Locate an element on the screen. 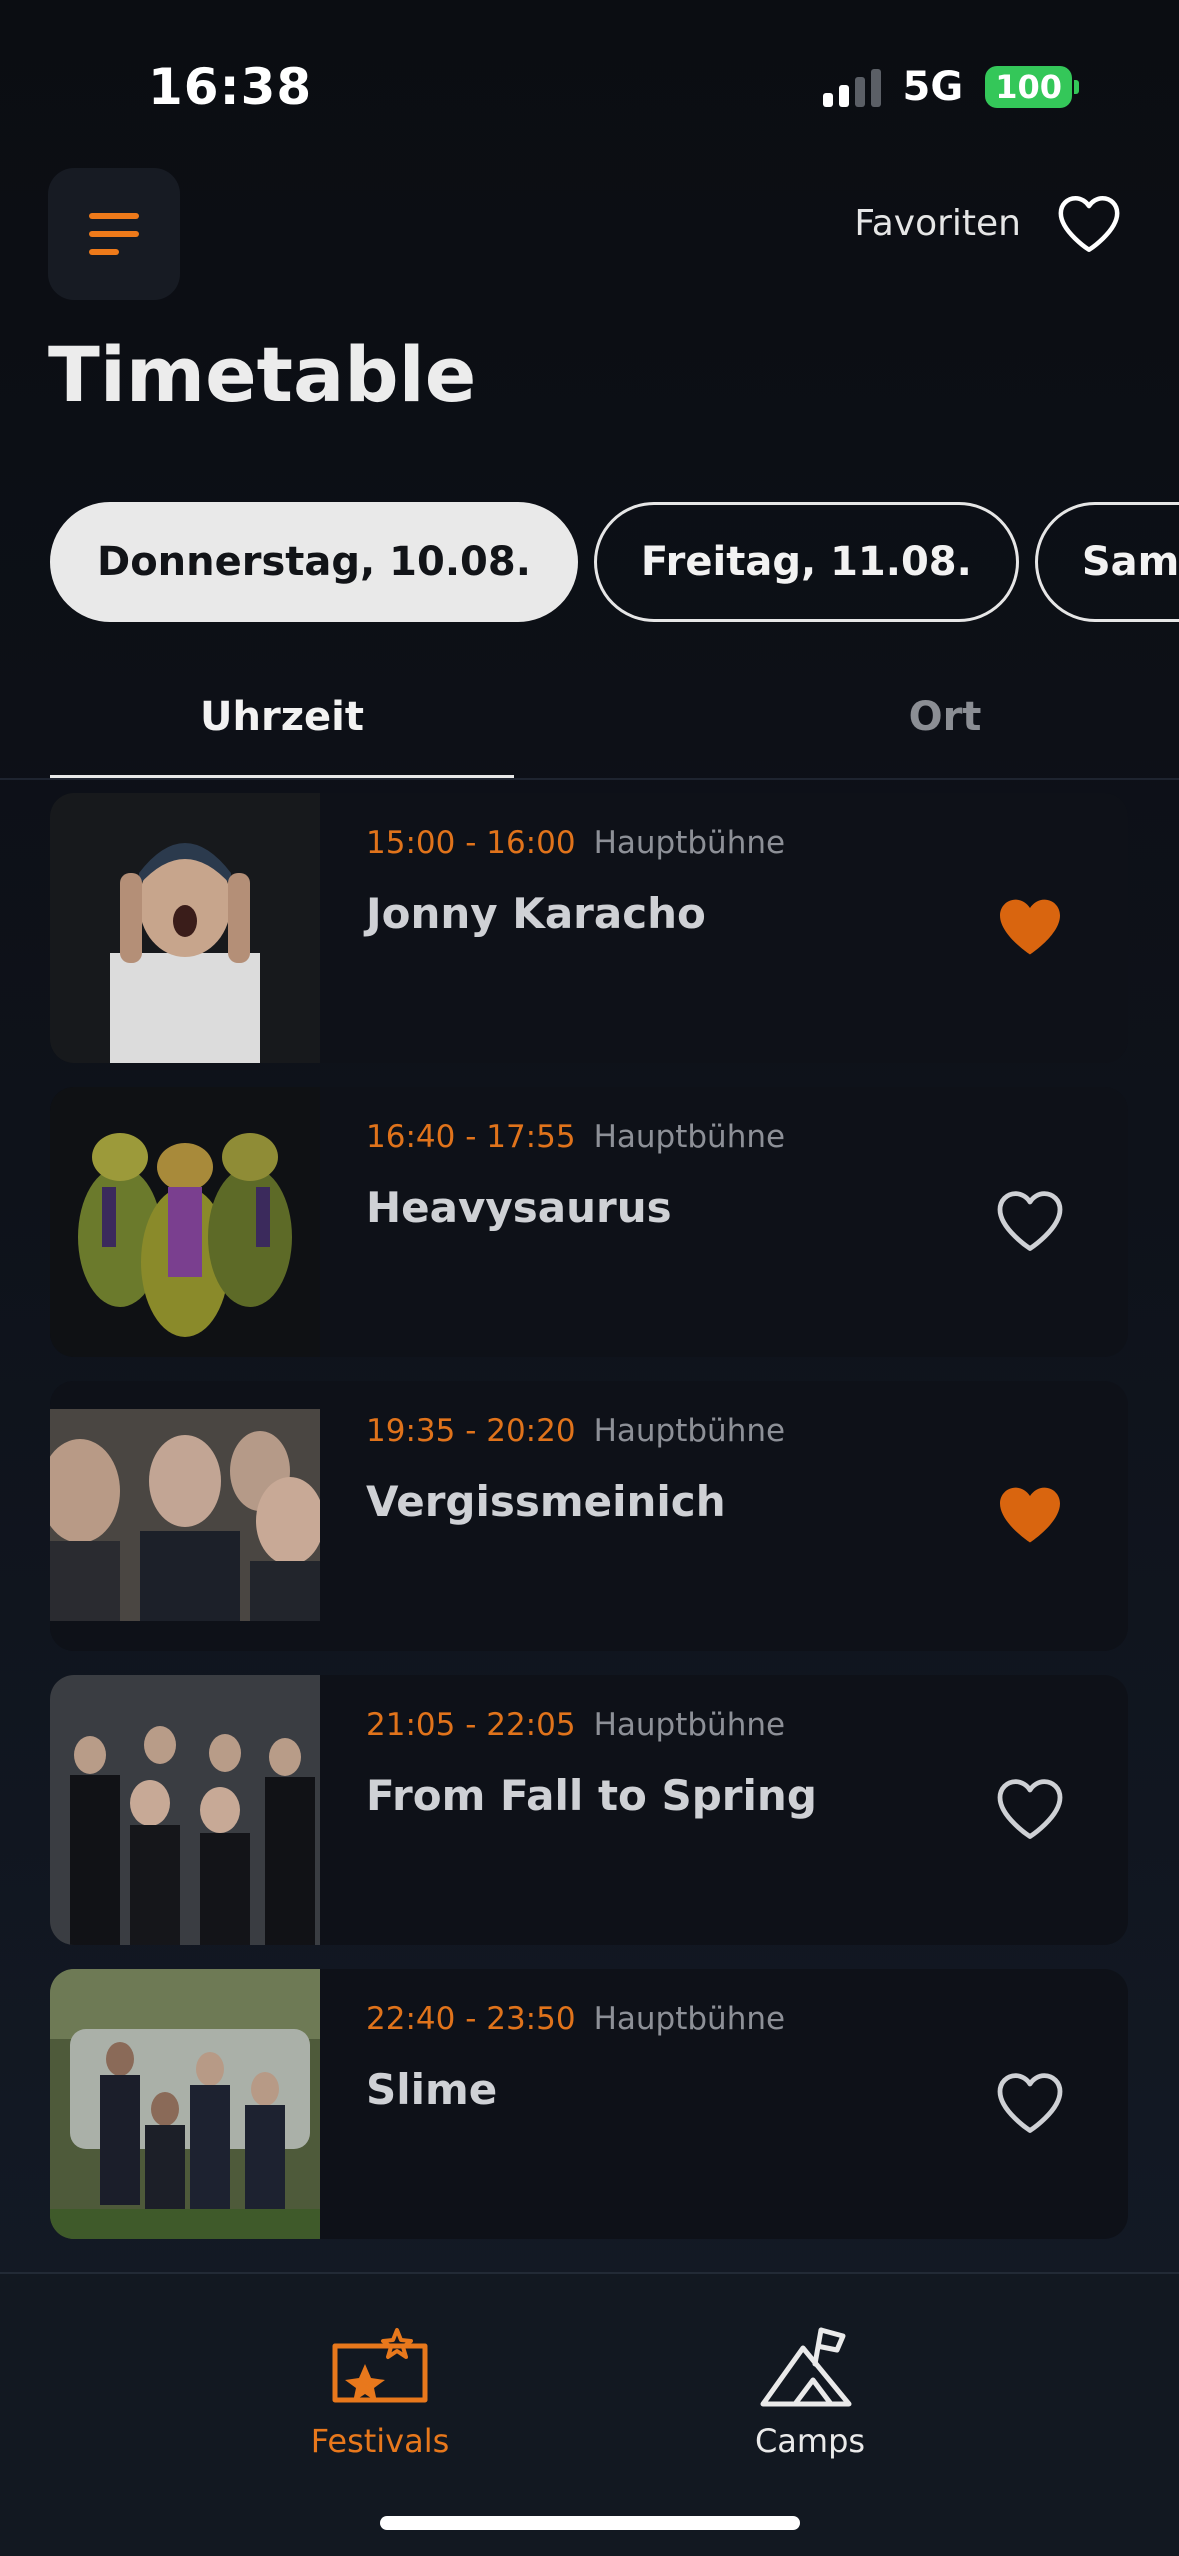 The height and width of the screenshot is (2556, 1179). performance-artist: Heavysaurus is located at coordinates (519, 1207).